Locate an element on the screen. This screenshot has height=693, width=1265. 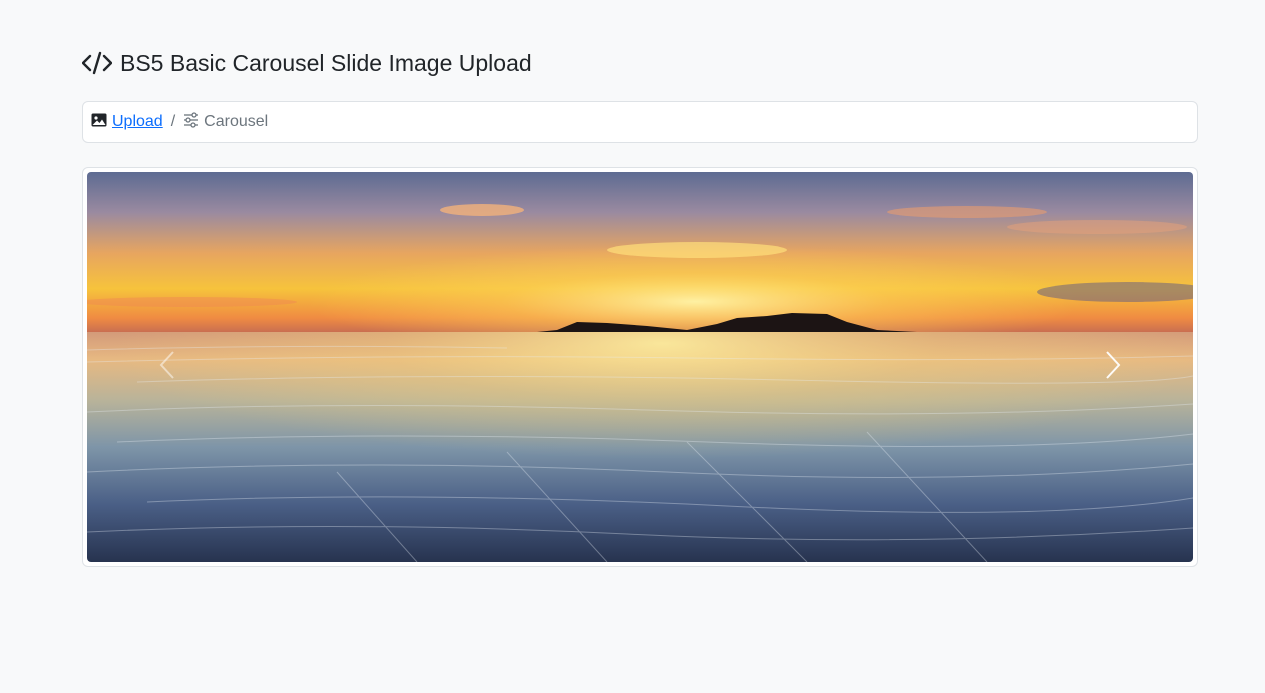
carousel-next-button is located at coordinates (1113, 367).